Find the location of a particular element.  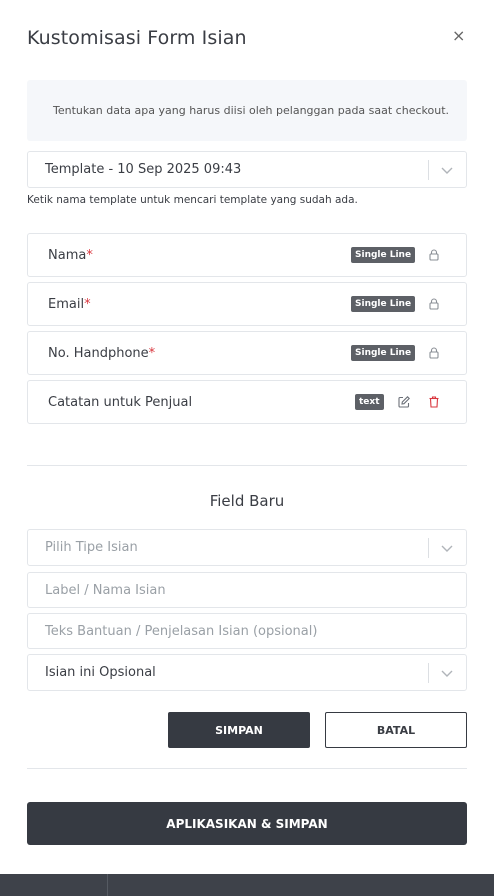

field-type-select: Pilih Tipe Isian is located at coordinates (247, 547).